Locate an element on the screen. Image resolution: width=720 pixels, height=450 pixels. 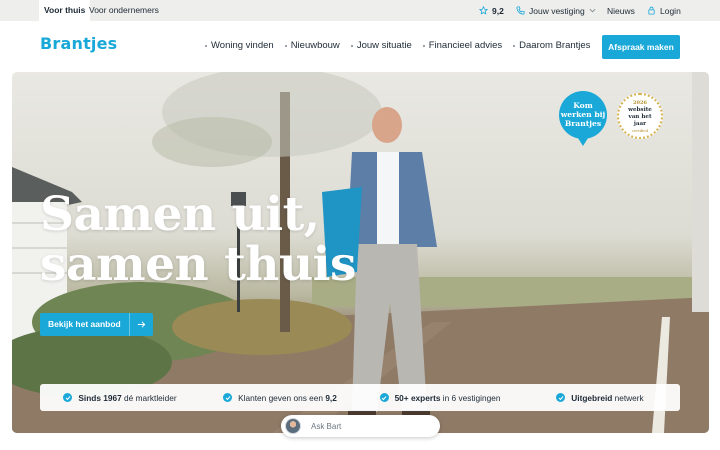
hero-title: Samen uit, samen thuis is located at coordinates (198, 240).